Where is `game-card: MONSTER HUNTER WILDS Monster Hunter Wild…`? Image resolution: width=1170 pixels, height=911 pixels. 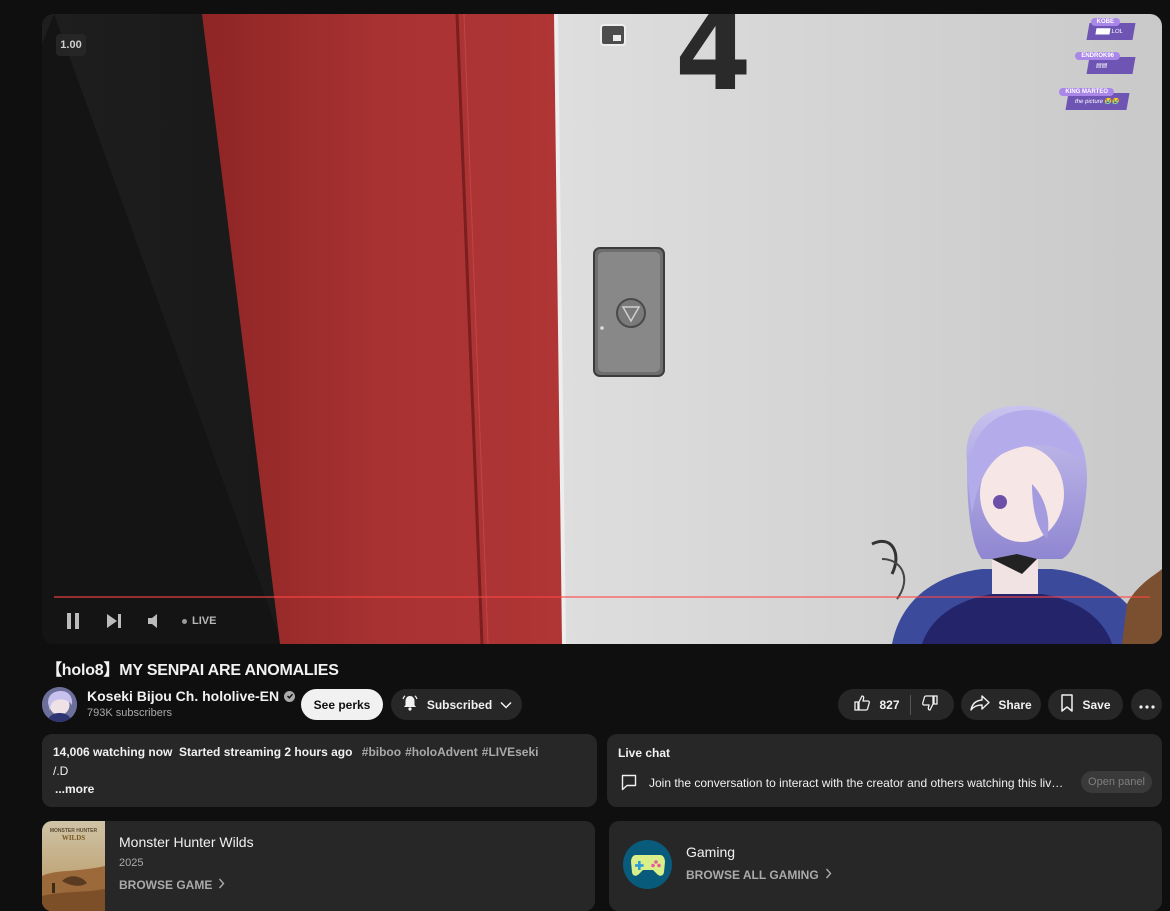
game-card: MONSTER HUNTER WILDS Monster Hunter Wild… is located at coordinates (318, 866).